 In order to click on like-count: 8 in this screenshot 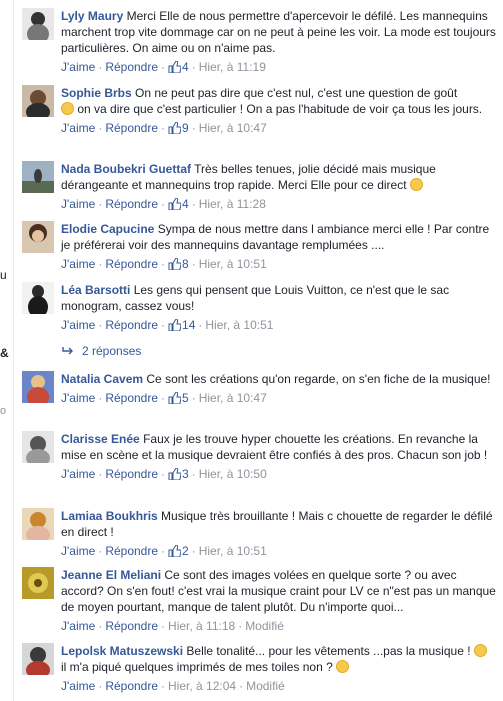, I will do `click(178, 264)`.